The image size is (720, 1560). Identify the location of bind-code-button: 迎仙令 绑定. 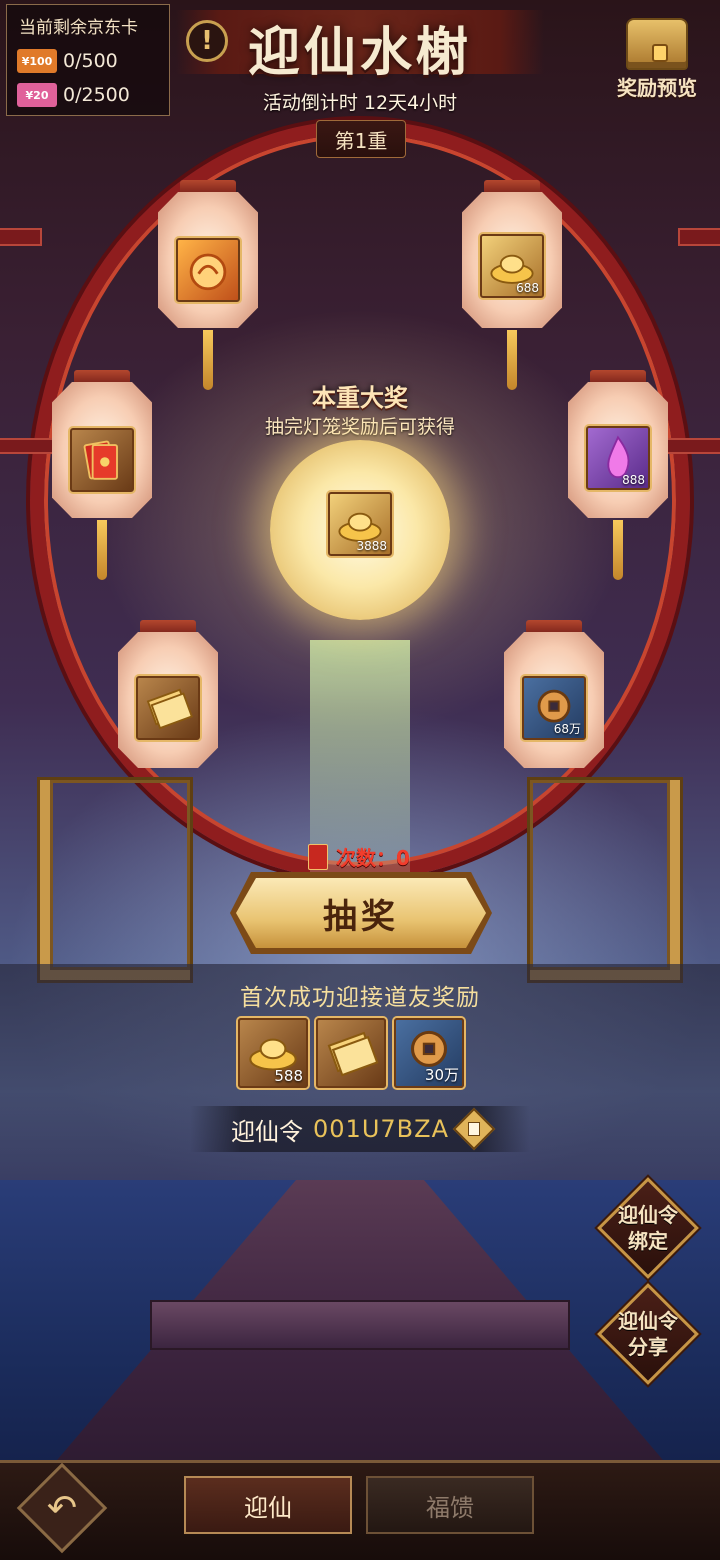
(648, 1228).